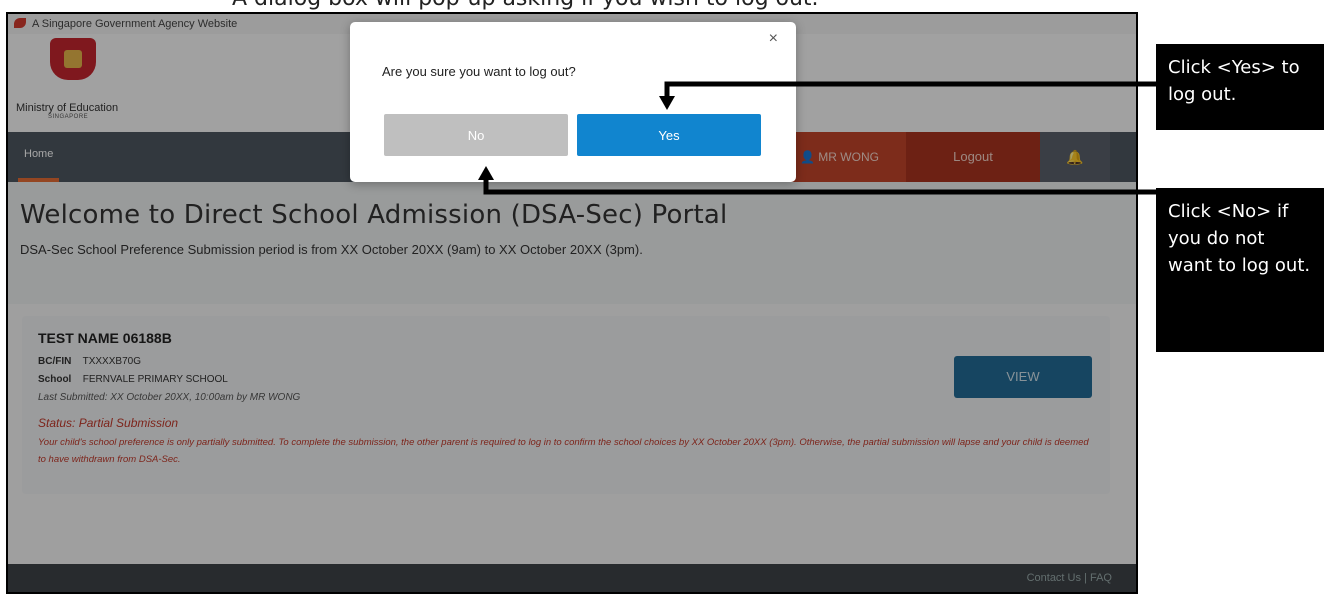  I want to click on callout-yes: Click <Yes> to log out., so click(1240, 87).